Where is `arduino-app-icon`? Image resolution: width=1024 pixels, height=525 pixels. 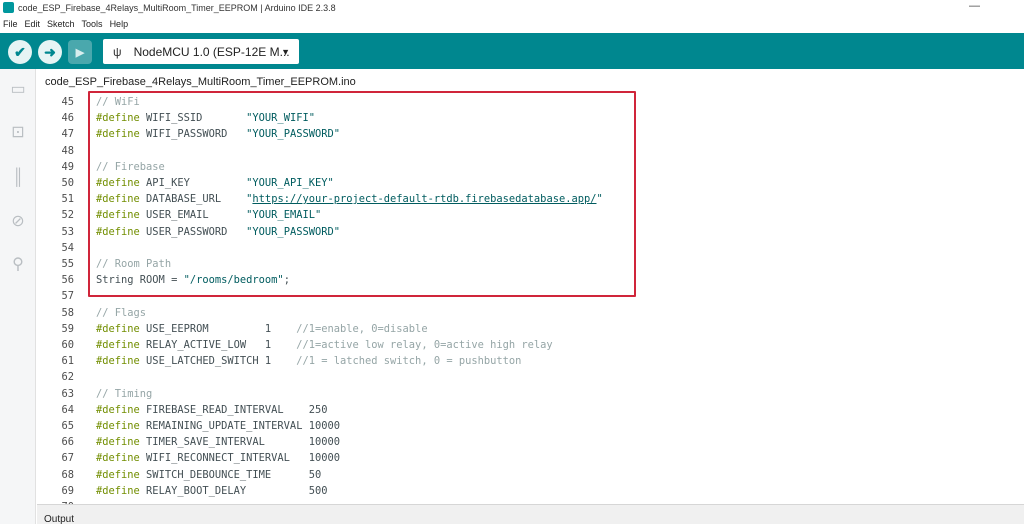
arduino-app-icon is located at coordinates (8, 7).